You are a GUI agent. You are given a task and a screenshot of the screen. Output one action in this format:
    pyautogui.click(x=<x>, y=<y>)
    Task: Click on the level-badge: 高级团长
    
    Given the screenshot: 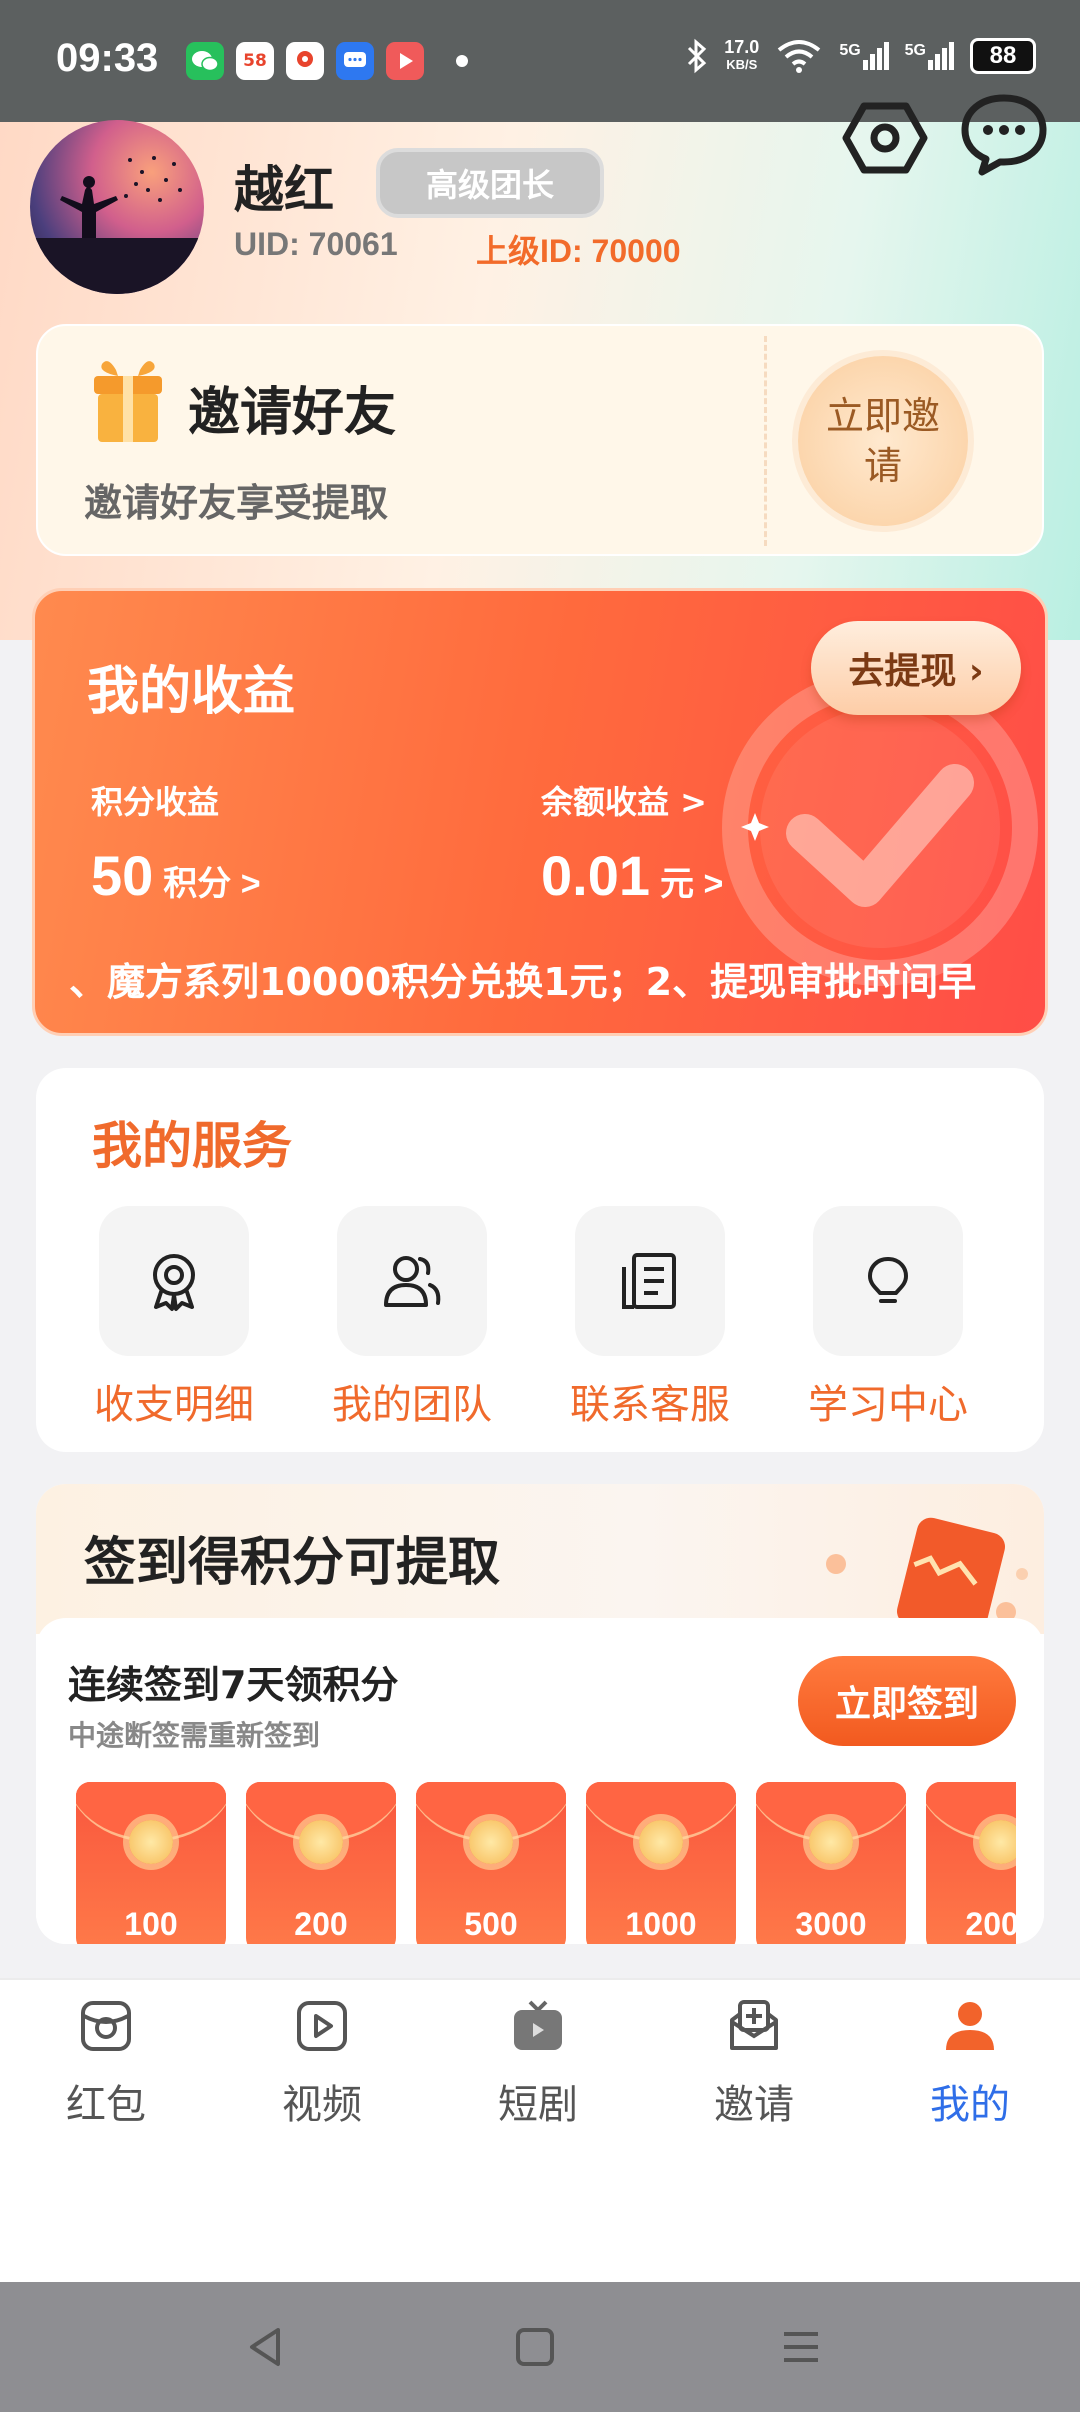 What is the action you would take?
    pyautogui.click(x=490, y=183)
    